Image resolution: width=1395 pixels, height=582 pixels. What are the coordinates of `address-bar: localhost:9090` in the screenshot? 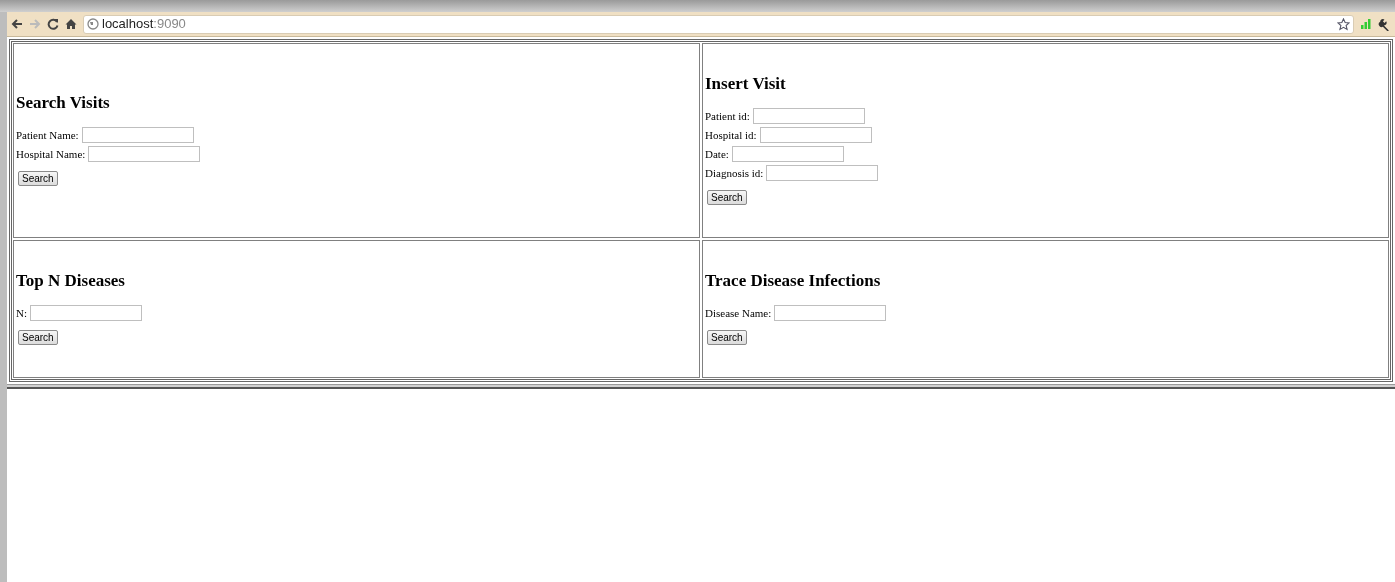 It's located at (718, 24).